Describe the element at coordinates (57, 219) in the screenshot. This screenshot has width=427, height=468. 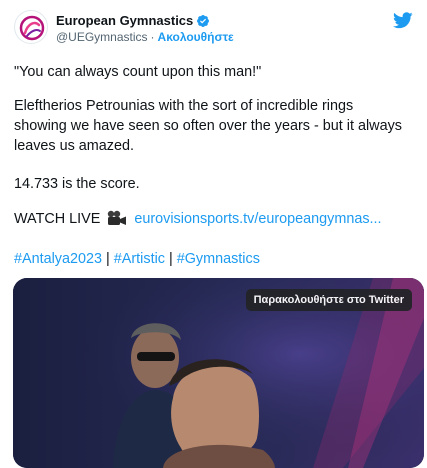
I see `watch-live-label: WATCH LIVE` at that location.